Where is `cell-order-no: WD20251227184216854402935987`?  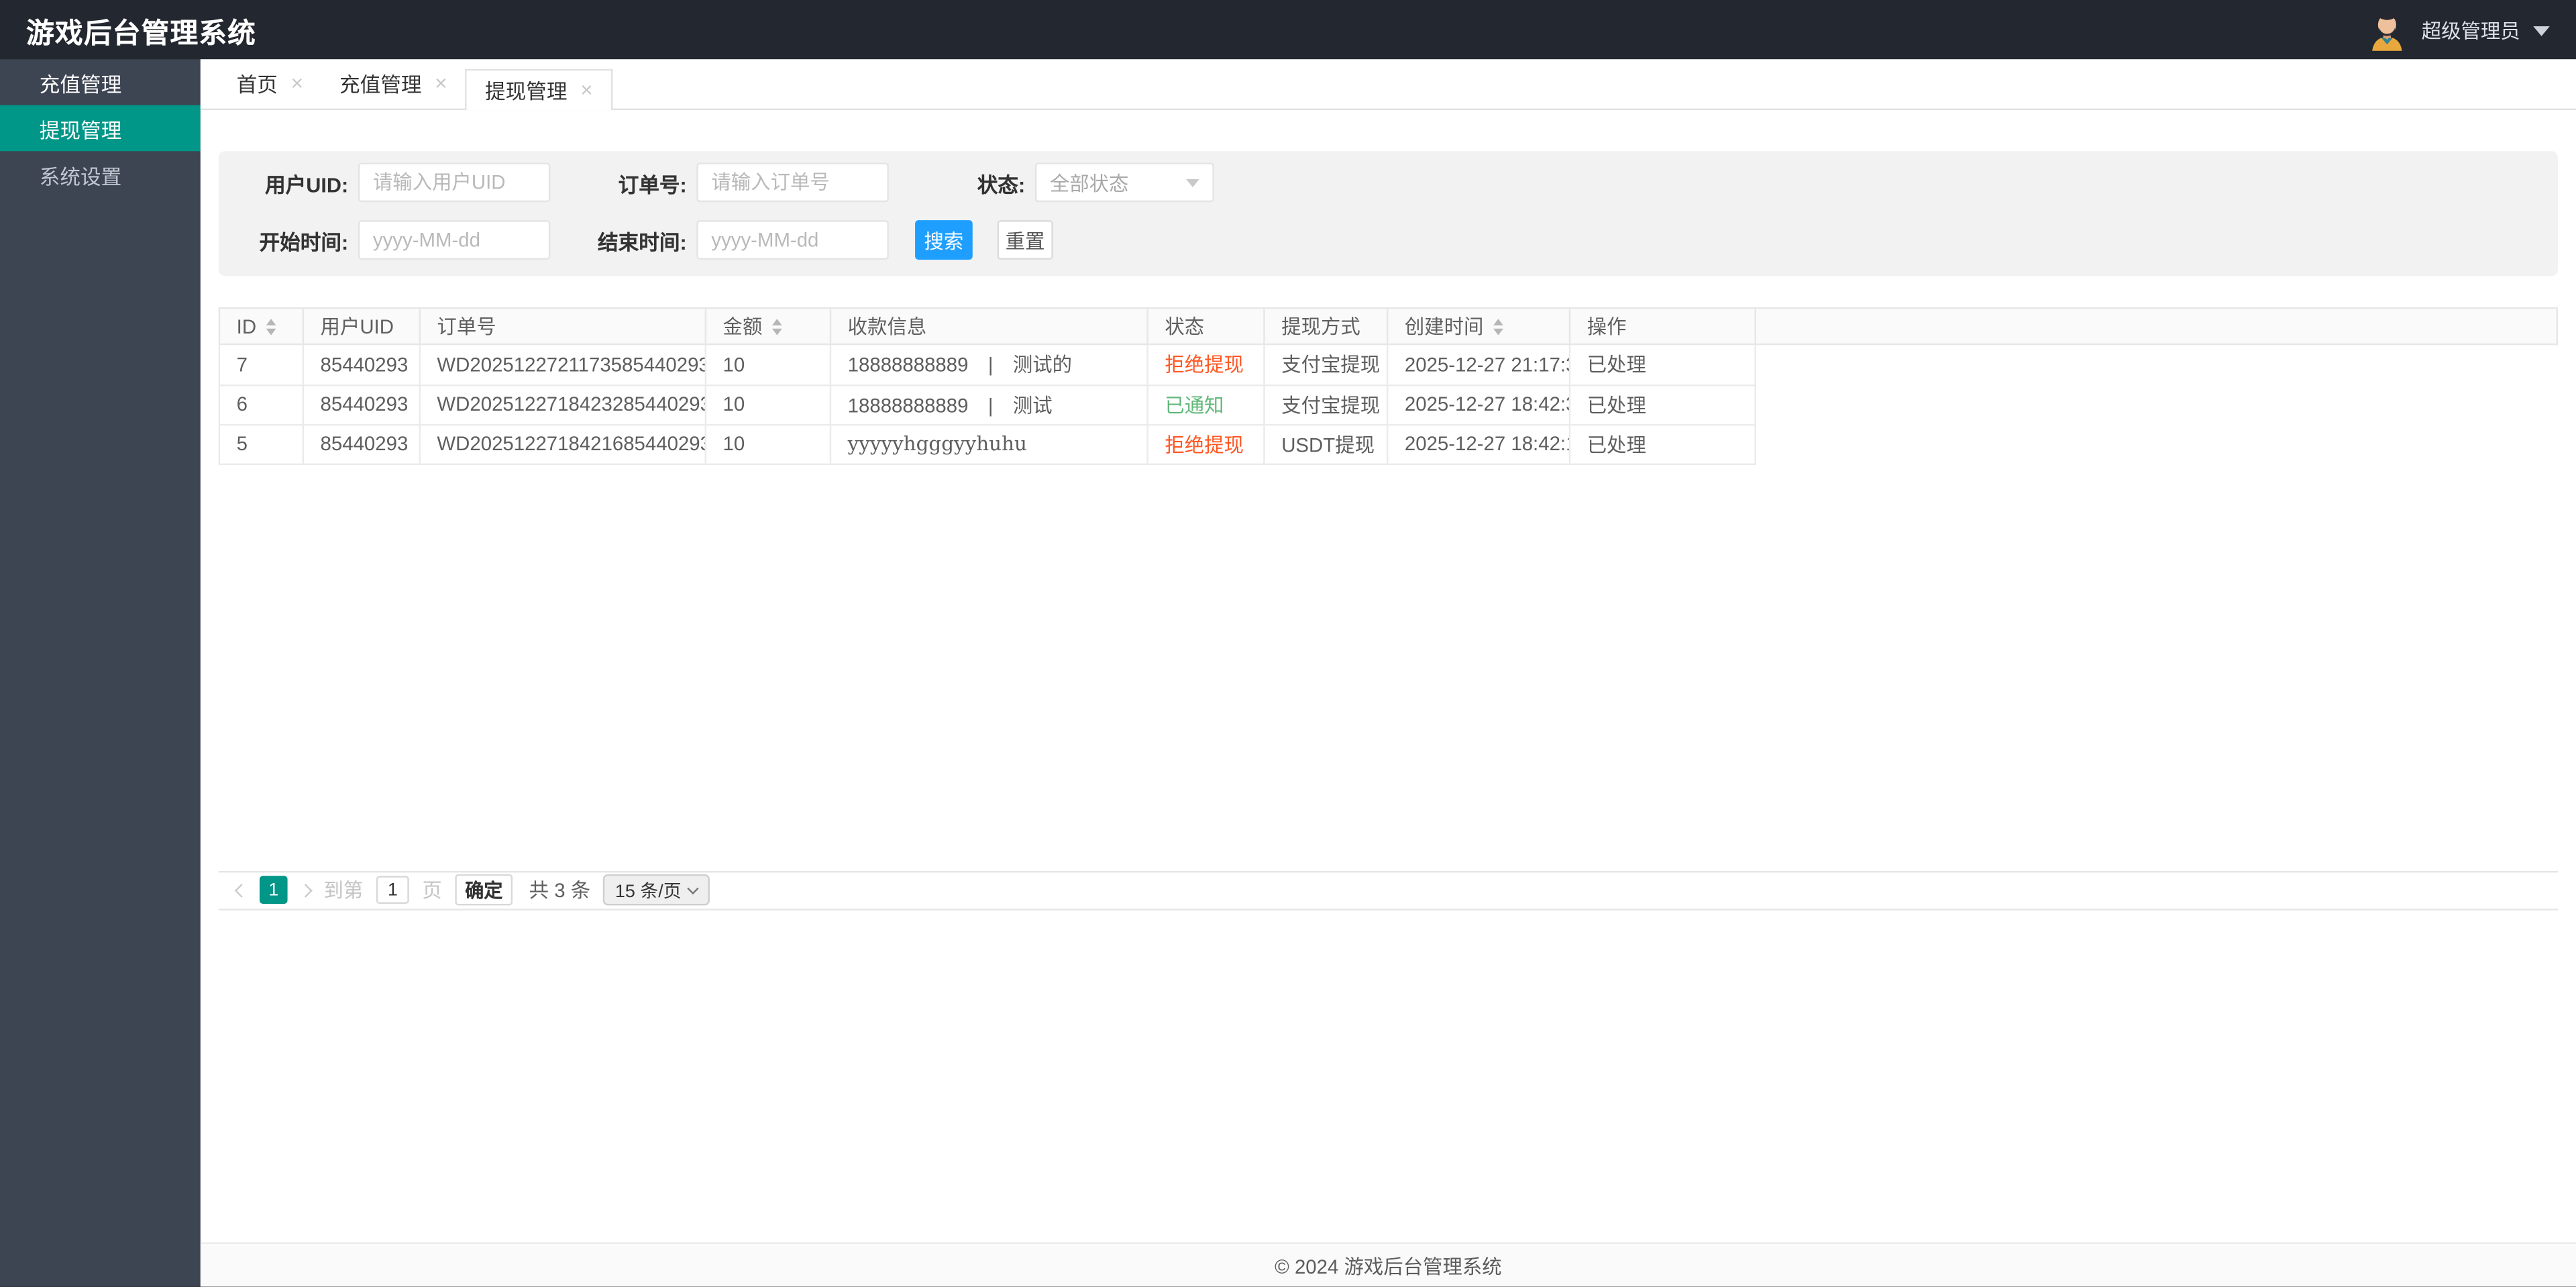 cell-order-no: WD20251227184216854402935987 is located at coordinates (563, 443).